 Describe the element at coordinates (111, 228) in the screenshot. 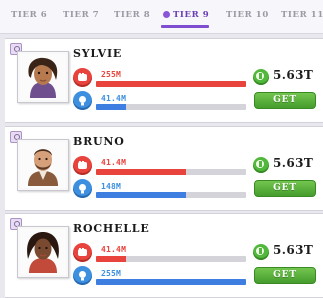

I see `character-name: ROCHELLE` at that location.